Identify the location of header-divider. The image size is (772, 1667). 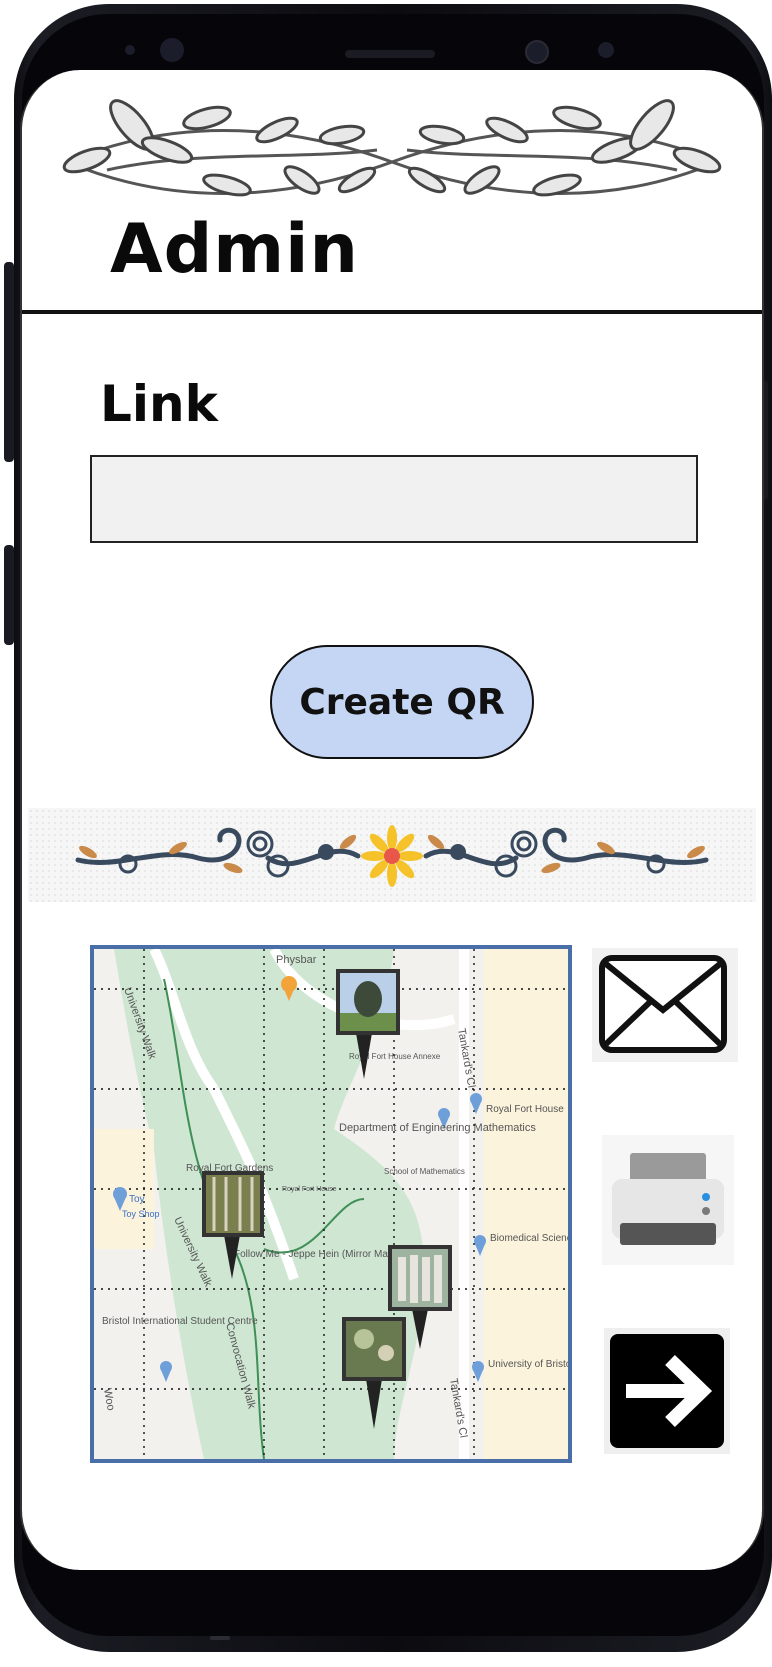
(392, 312).